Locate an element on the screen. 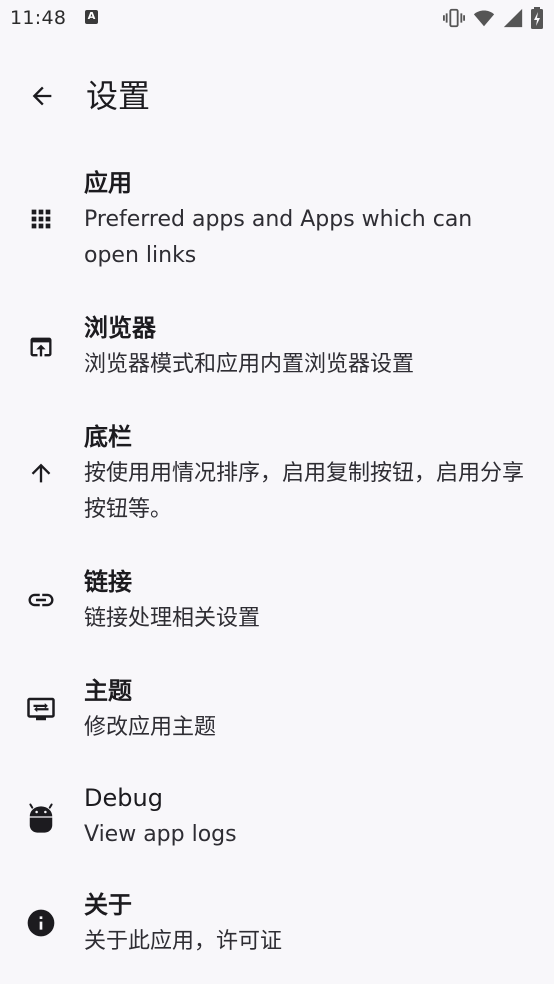 Image resolution: width=554 pixels, height=984 pixels. status-icons is located at coordinates (493, 18).